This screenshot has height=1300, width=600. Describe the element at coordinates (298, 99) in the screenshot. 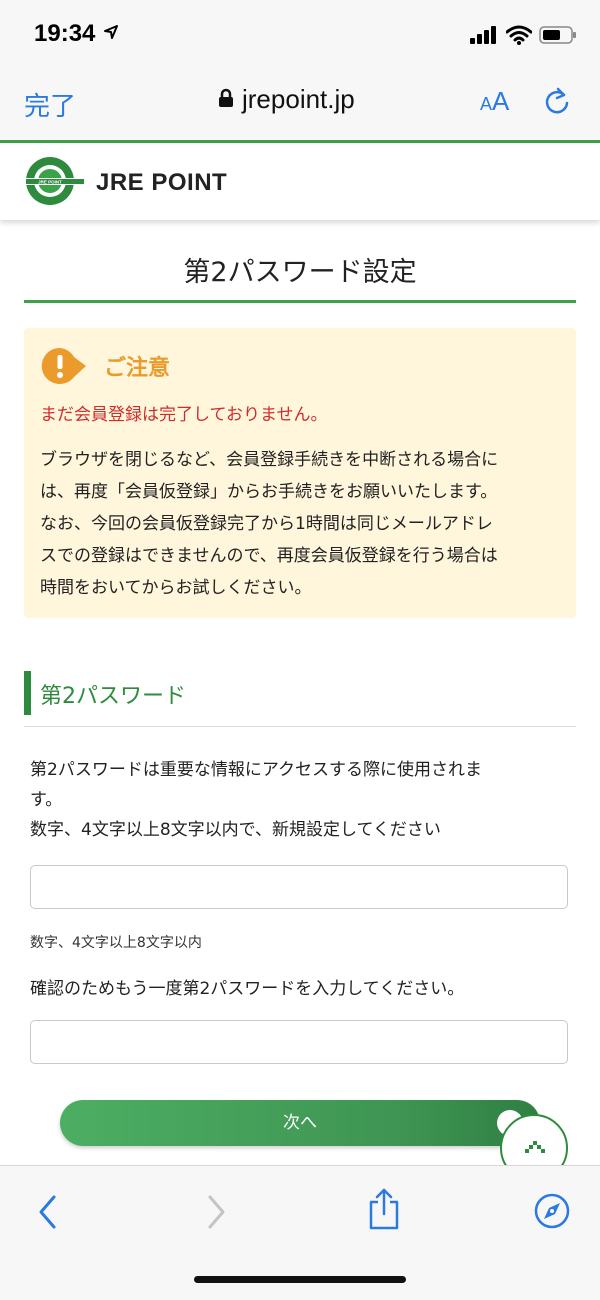

I see `url-text: jrepoint.jp` at that location.